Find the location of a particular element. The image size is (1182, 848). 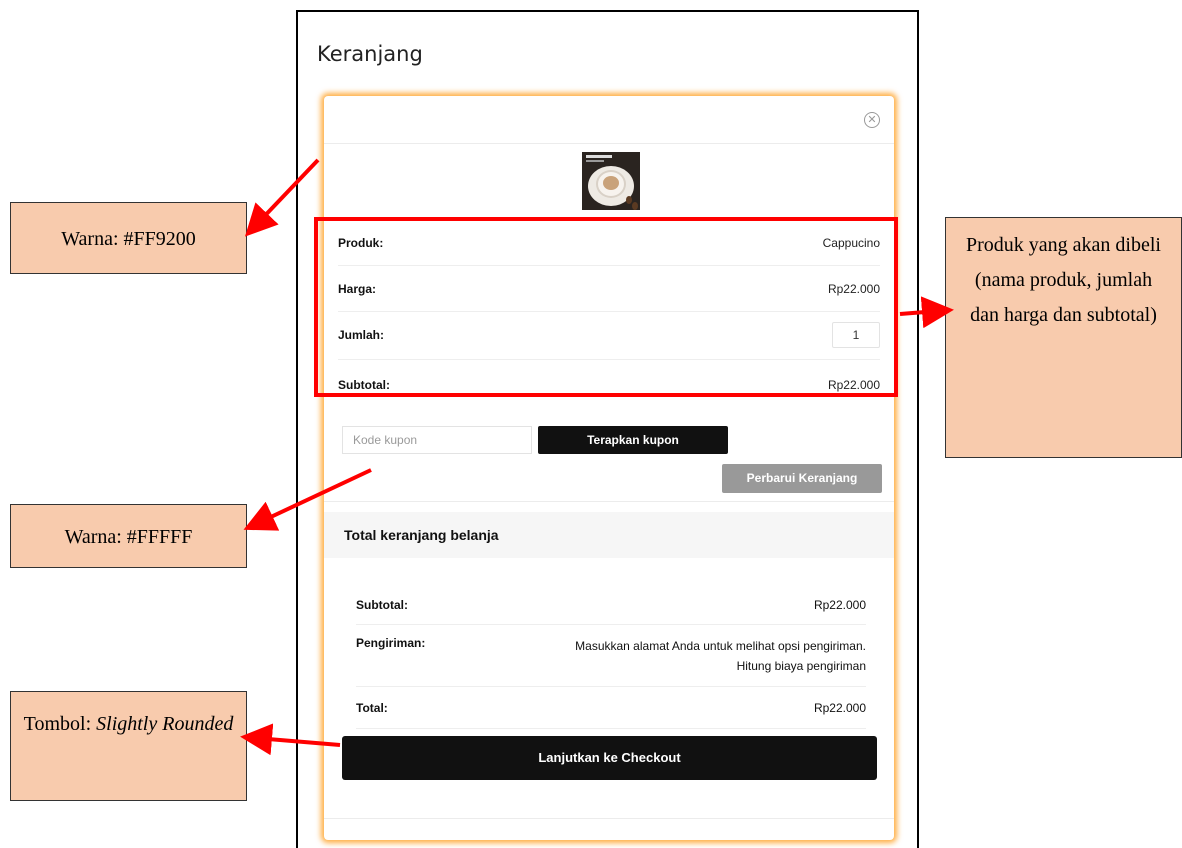

arrow-white is located at coordinates (307, 499).